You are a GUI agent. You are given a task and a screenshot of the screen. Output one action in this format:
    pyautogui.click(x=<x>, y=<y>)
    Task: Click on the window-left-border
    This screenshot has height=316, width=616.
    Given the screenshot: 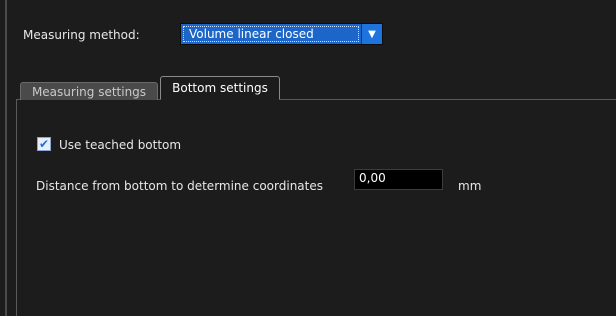 What is the action you would take?
    pyautogui.click(x=6, y=158)
    